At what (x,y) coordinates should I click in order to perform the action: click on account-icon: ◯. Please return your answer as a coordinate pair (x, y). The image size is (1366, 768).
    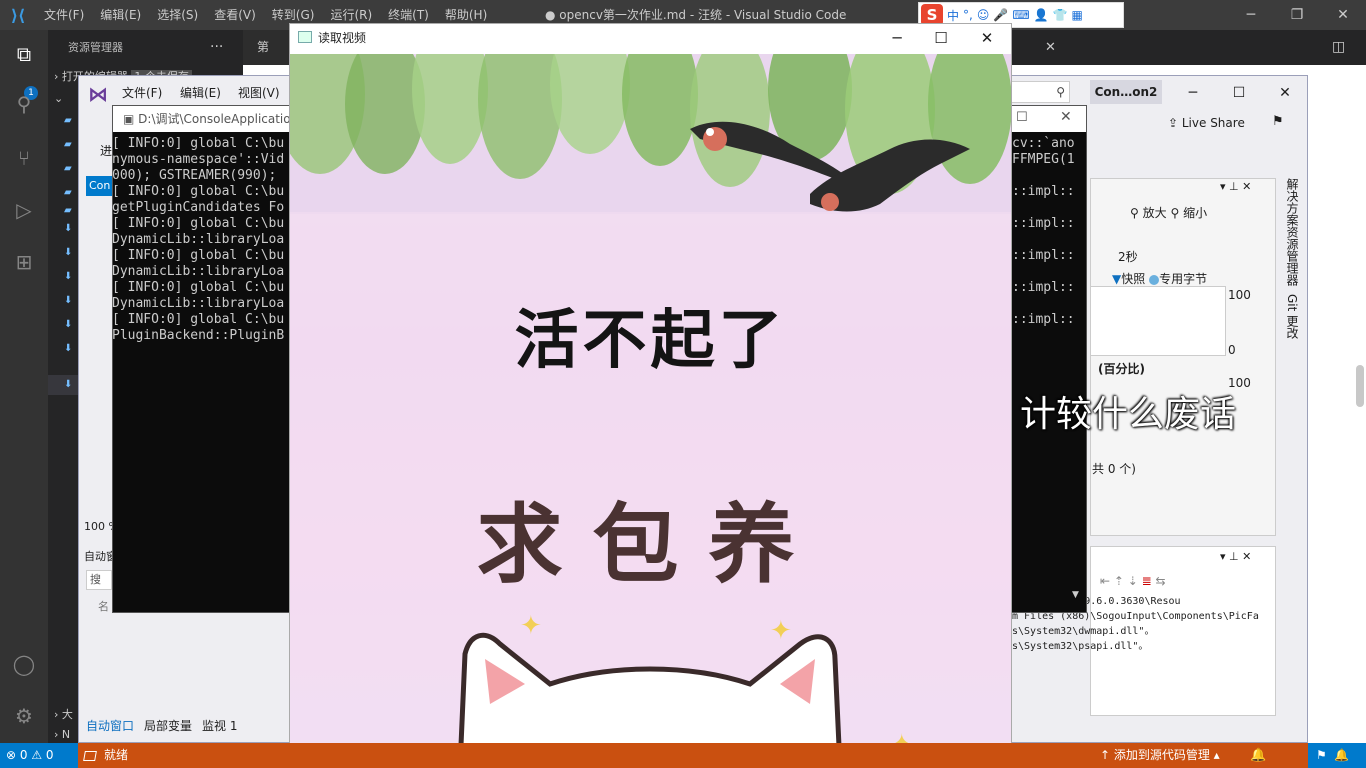
    Looking at the image, I should click on (24, 664).